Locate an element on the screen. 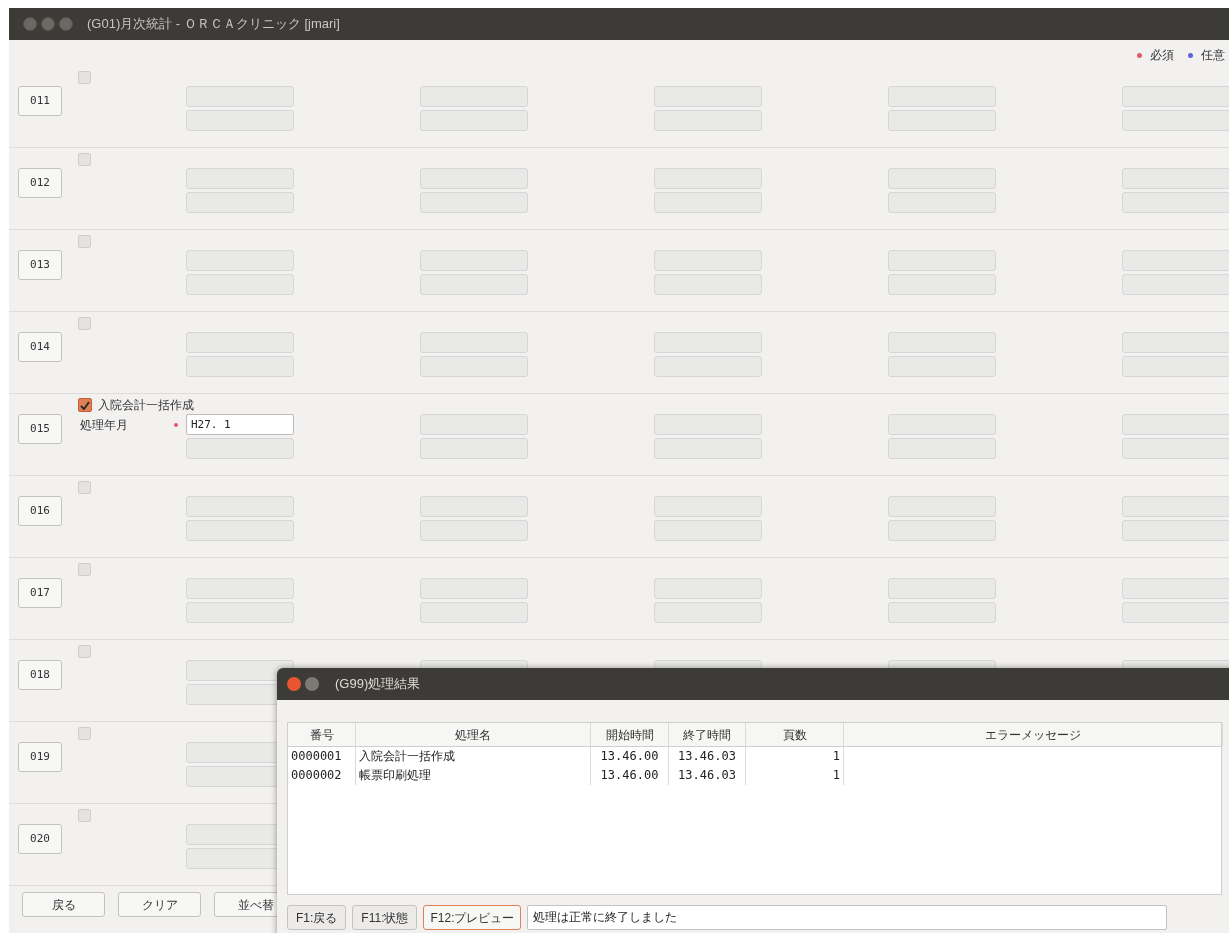  function-key-button: F1:戻る is located at coordinates (317, 917).